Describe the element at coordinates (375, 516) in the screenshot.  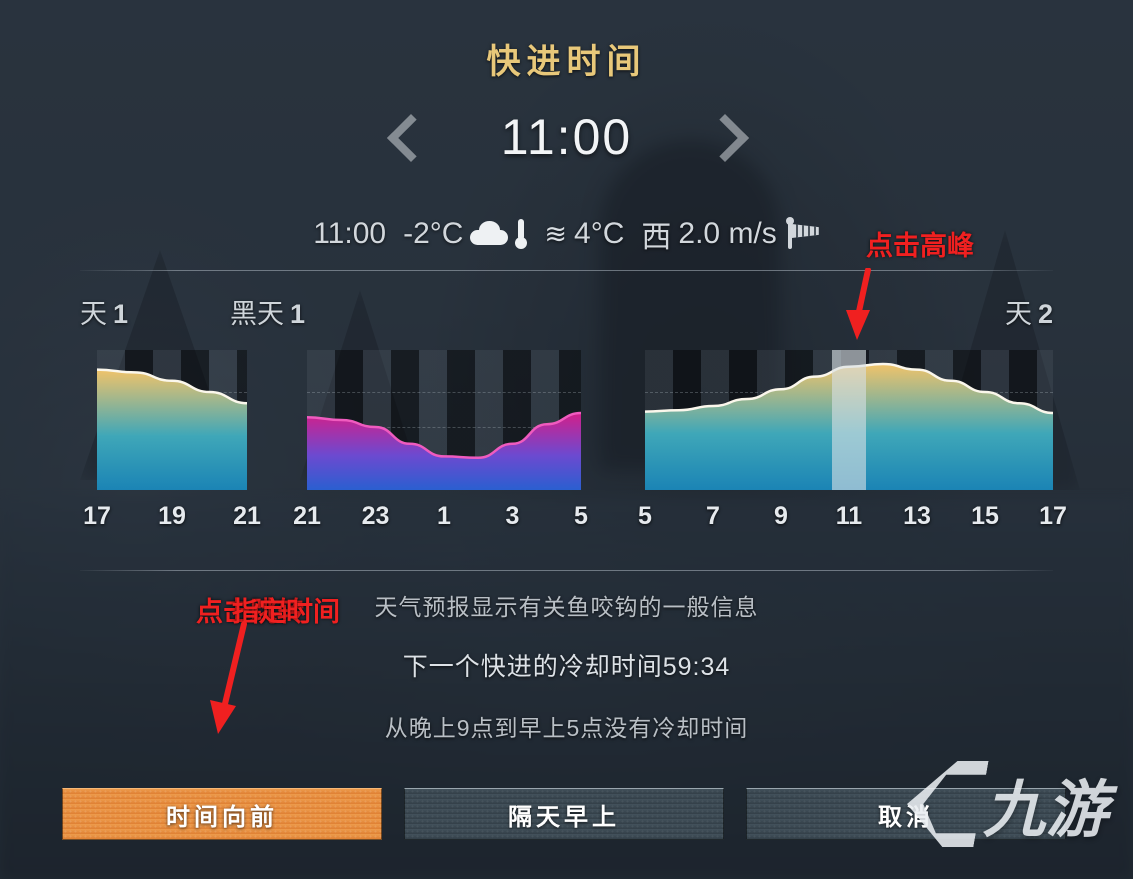
I see `chart-hour-tick: 23` at that location.